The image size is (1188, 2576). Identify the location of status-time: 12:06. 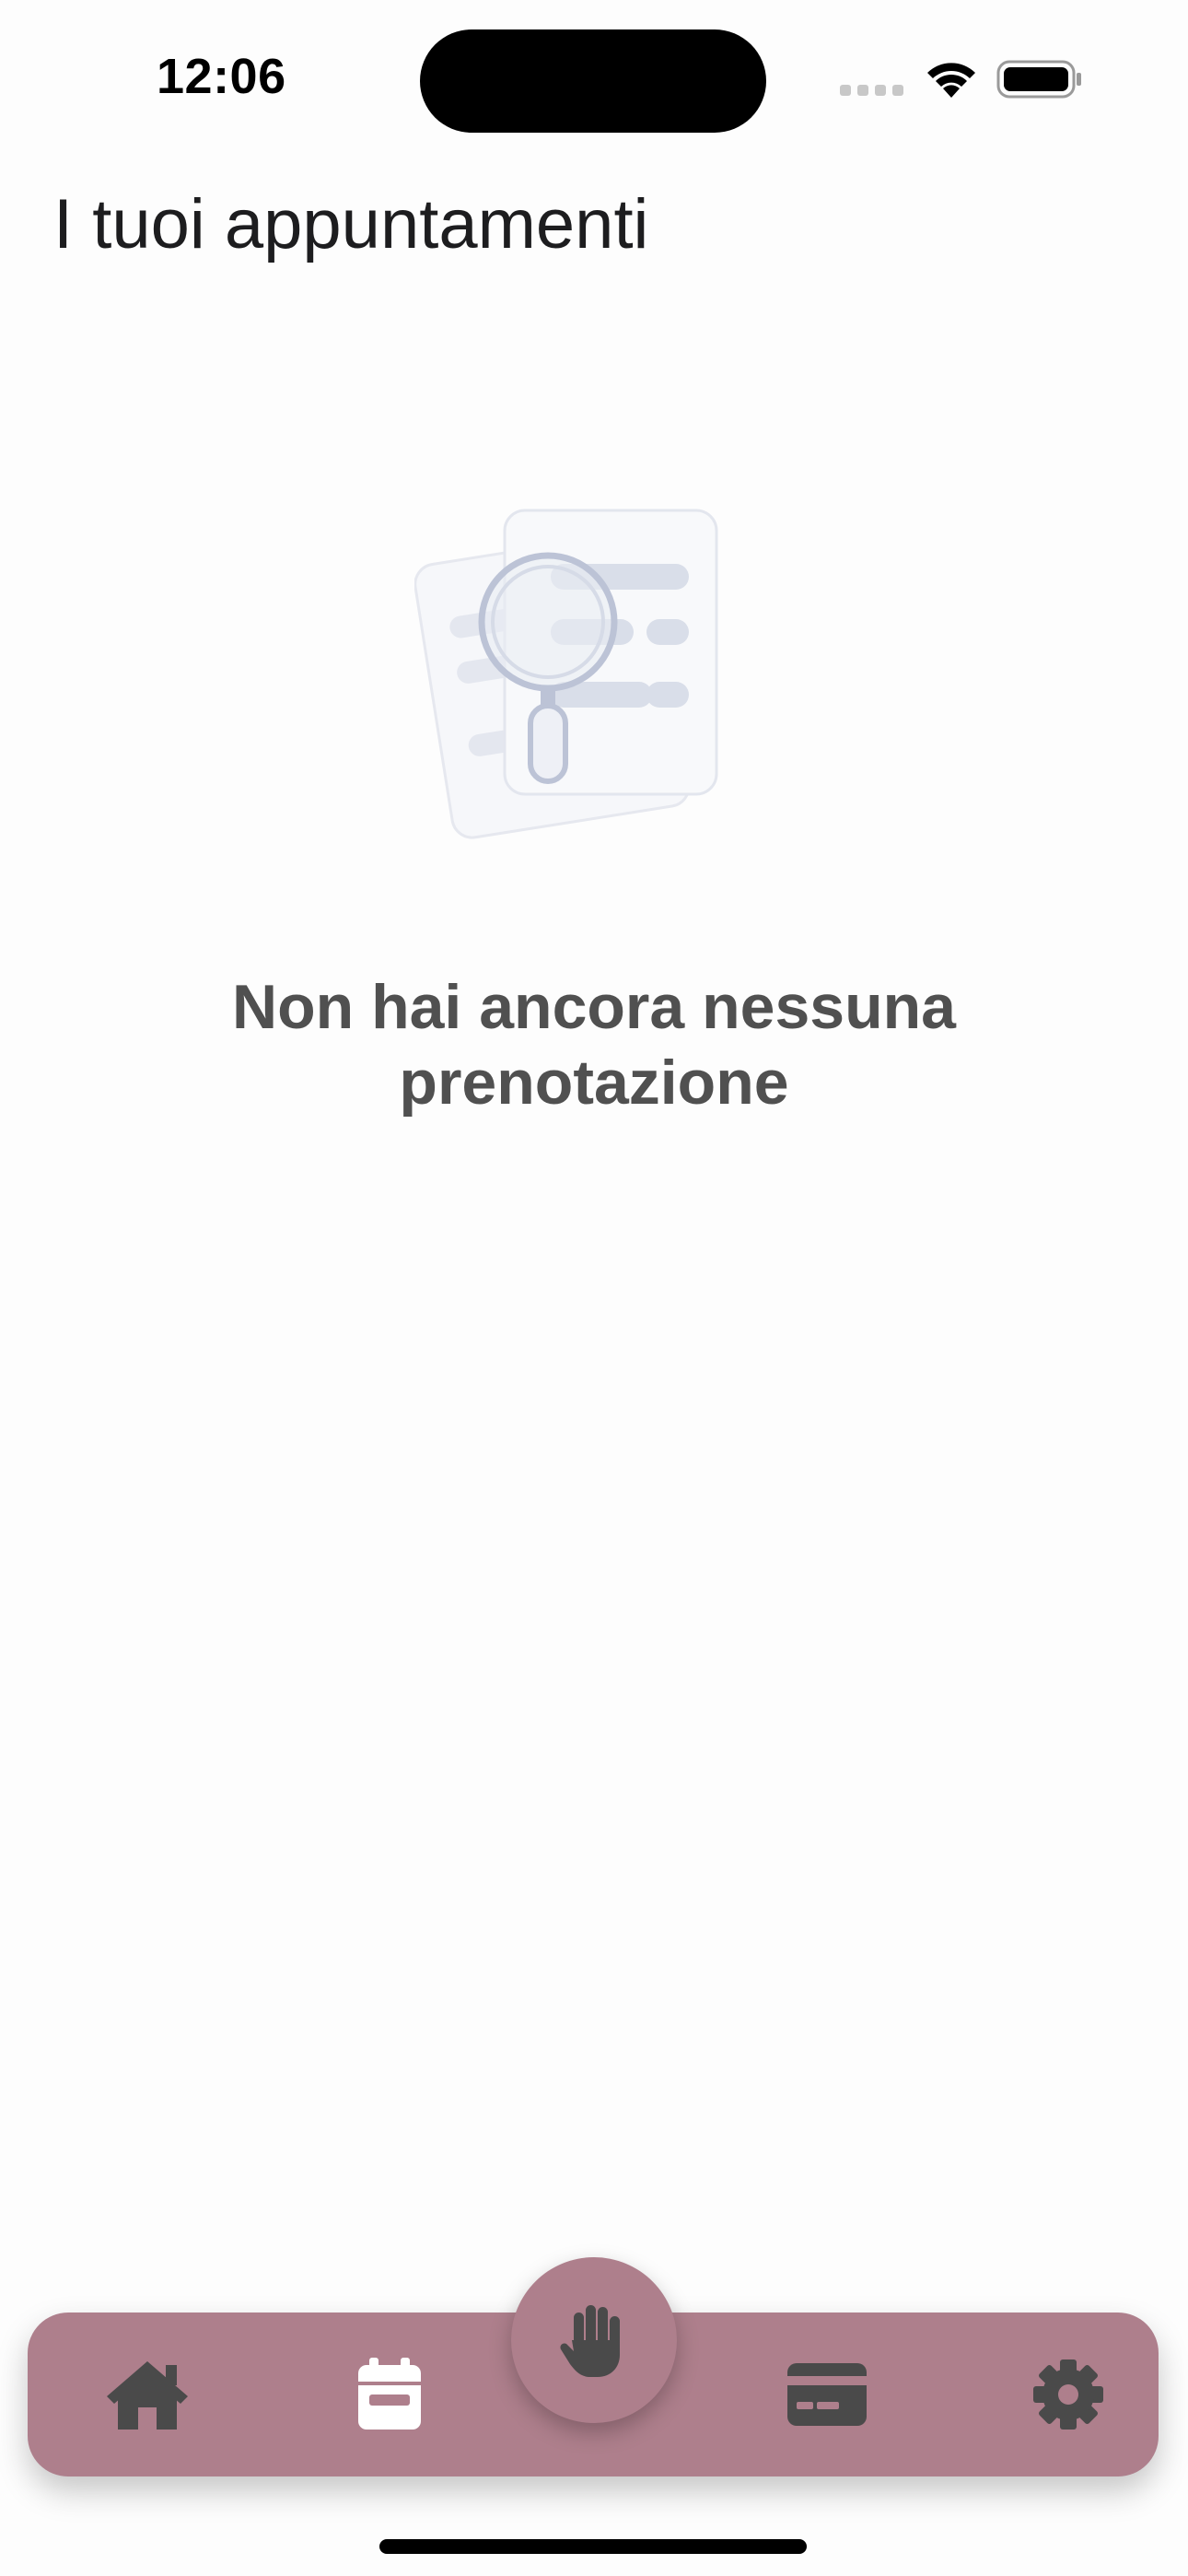
(221, 76).